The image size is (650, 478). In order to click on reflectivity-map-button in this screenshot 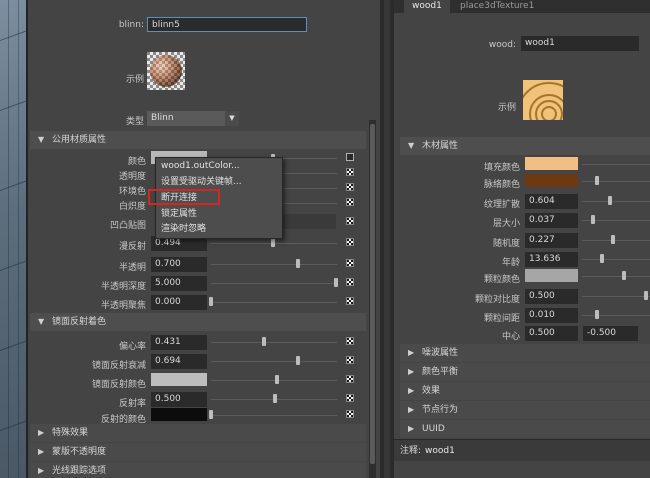, I will do `click(350, 398)`.